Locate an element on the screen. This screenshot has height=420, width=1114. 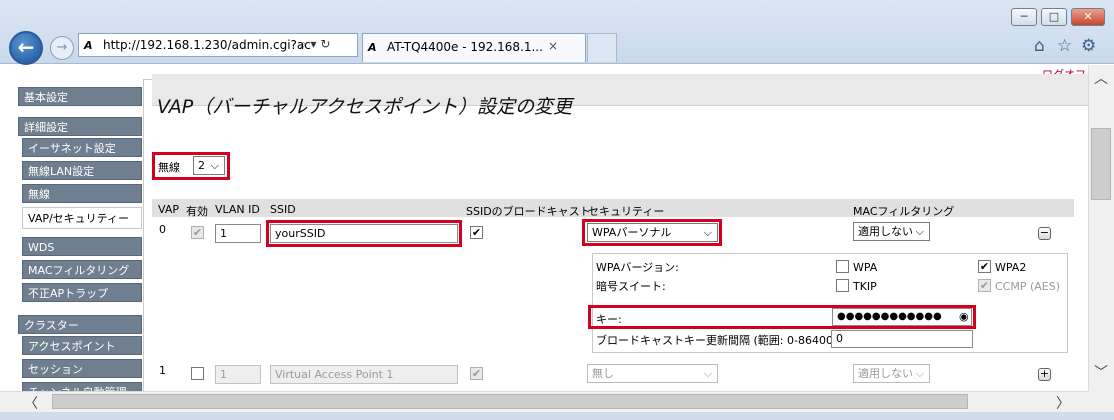
broadcast-key-label: ブロードキャストキー更新間隔 (範囲: 0-86400) is located at coordinates (717, 340).